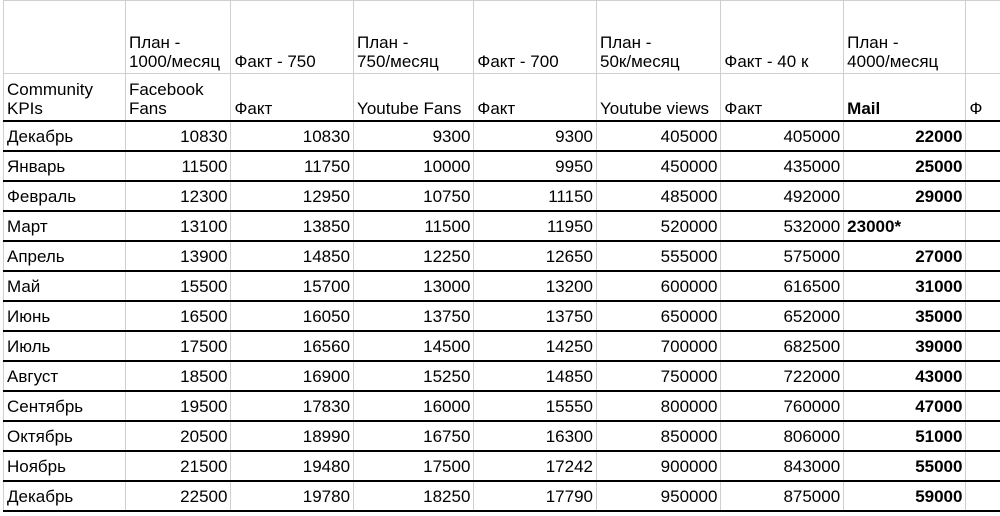 The image size is (1000, 516). Describe the element at coordinates (414, 256) in the screenshot. I see `yt-plan-cell: 12250` at that location.